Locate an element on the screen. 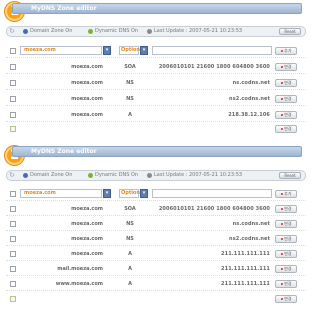 The image size is (320, 309). record-row: moeza.com NS ns.codns.net ▪변경 is located at coordinates (156, 224).